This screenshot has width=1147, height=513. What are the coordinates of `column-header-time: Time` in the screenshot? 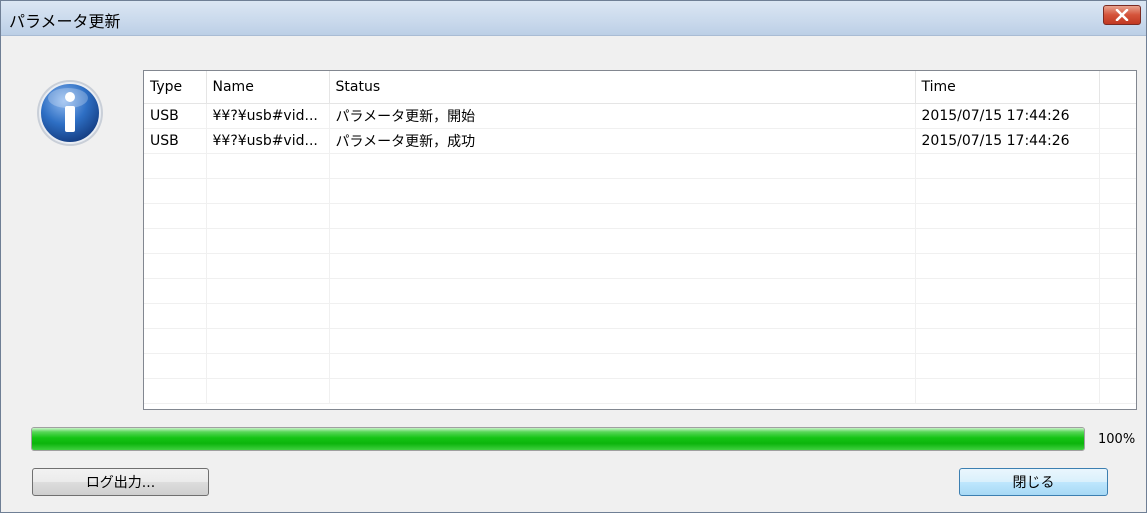 It's located at (1007, 87).